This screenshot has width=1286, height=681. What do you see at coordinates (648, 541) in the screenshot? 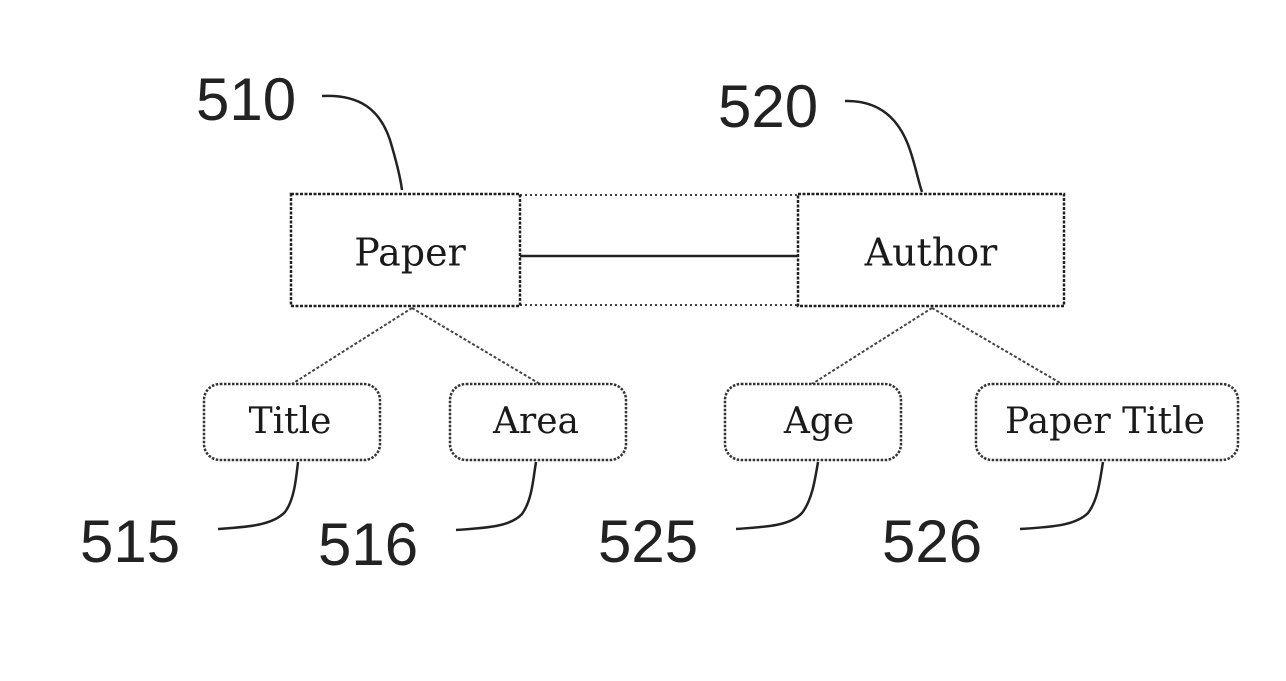
I see `ref-525: 525` at bounding box center [648, 541].